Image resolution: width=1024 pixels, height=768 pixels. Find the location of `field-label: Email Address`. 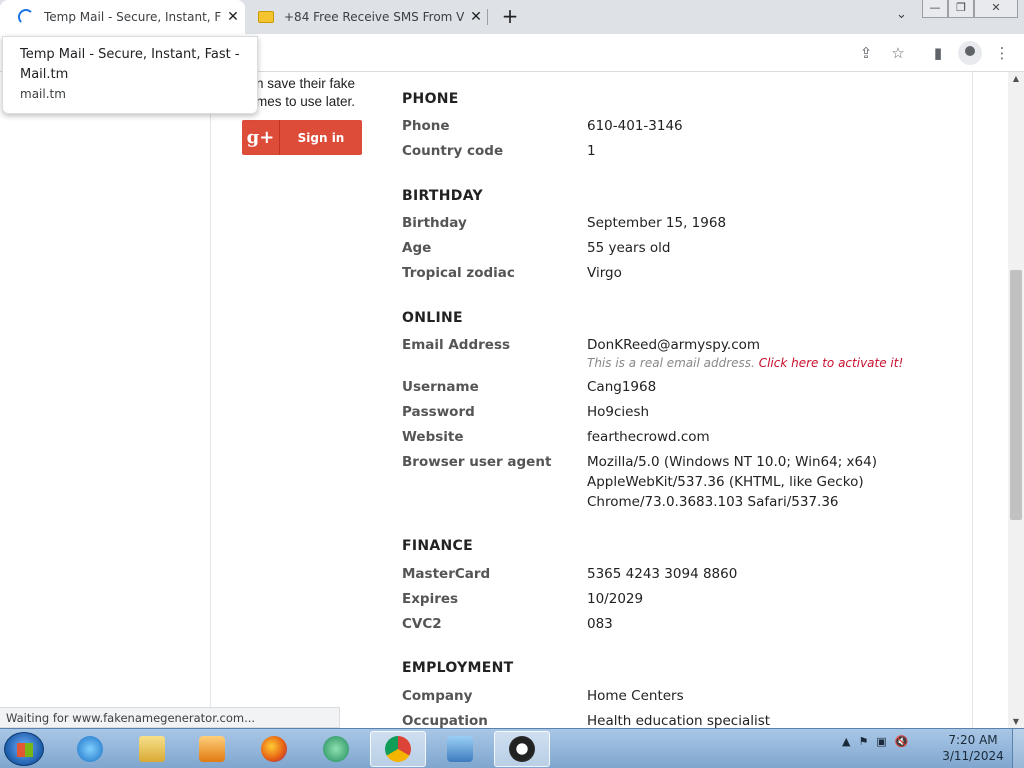

field-label: Email Address is located at coordinates (456, 345).